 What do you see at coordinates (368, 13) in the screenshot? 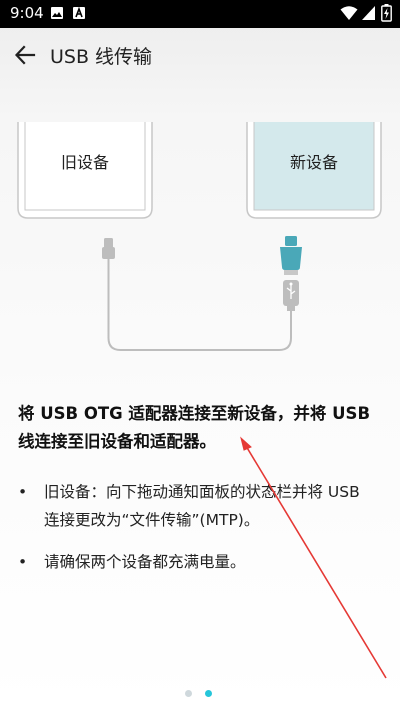
I see `signal-icon` at bounding box center [368, 13].